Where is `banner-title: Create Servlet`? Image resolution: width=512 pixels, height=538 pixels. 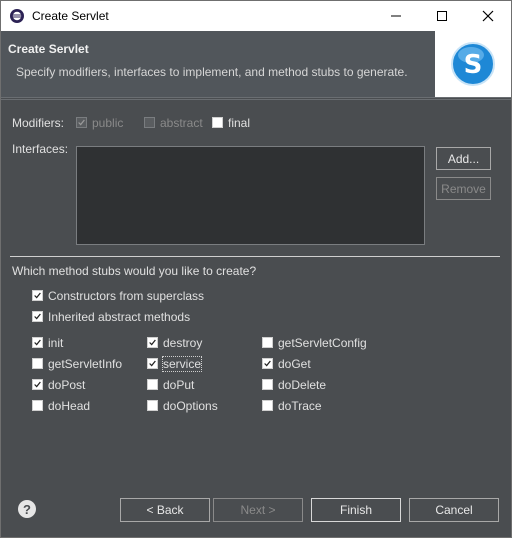 banner-title: Create Servlet is located at coordinates (48, 49).